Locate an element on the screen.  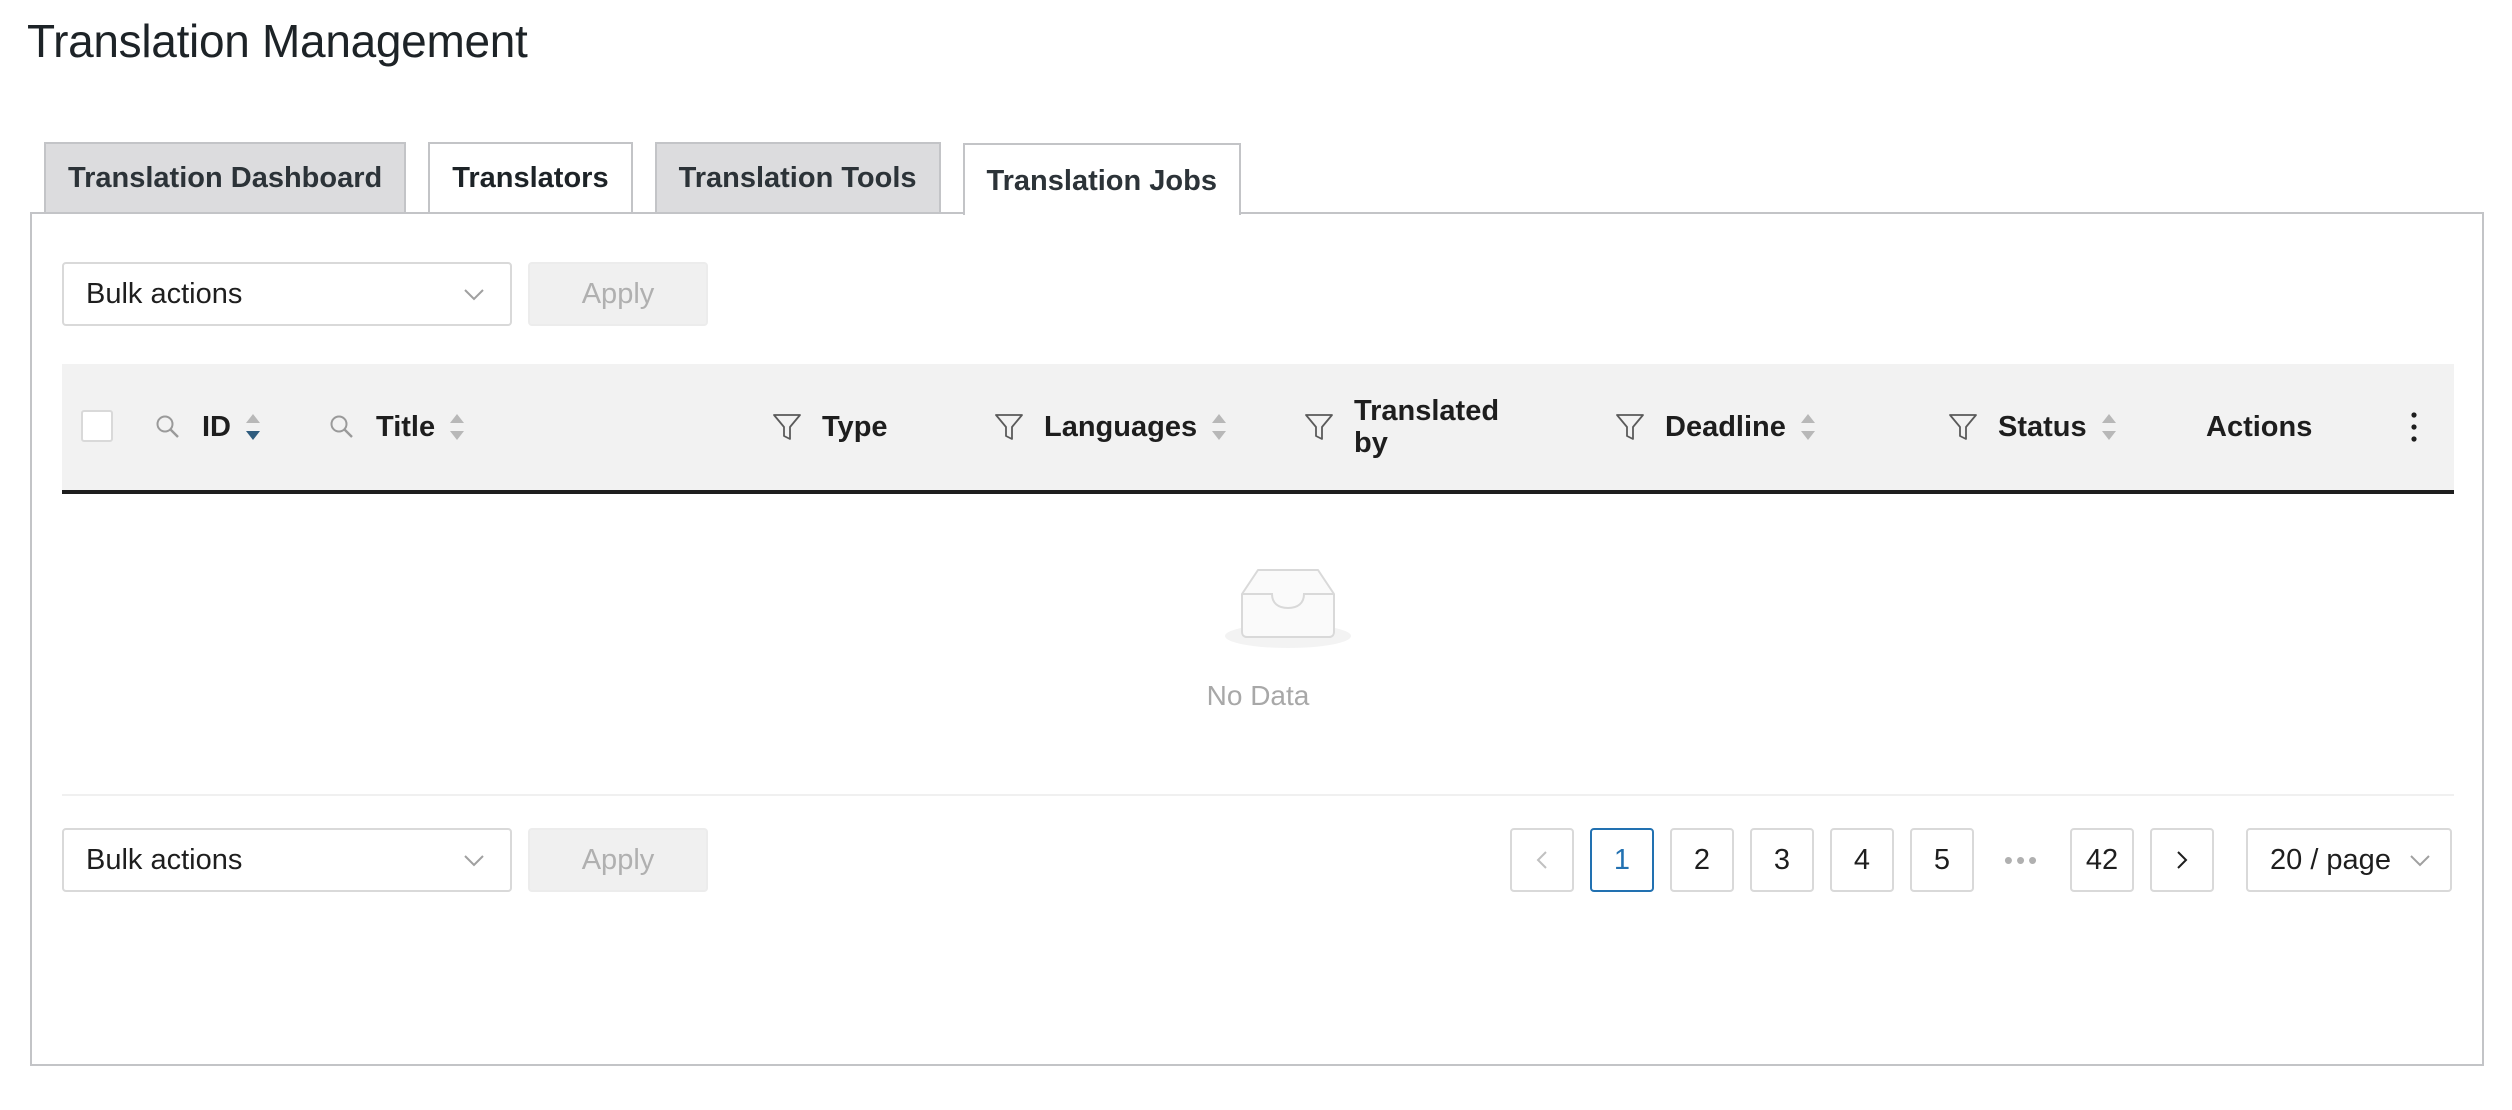
column-header-actions: Actions is located at coordinates (2259, 427).